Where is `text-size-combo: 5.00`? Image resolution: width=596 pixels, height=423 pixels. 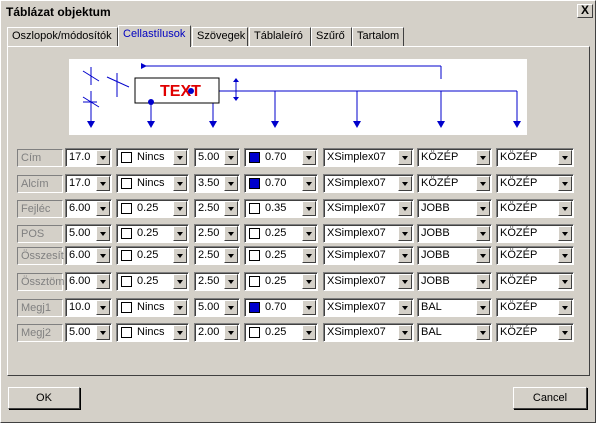
text-size-combo: 5.00 is located at coordinates (217, 157).